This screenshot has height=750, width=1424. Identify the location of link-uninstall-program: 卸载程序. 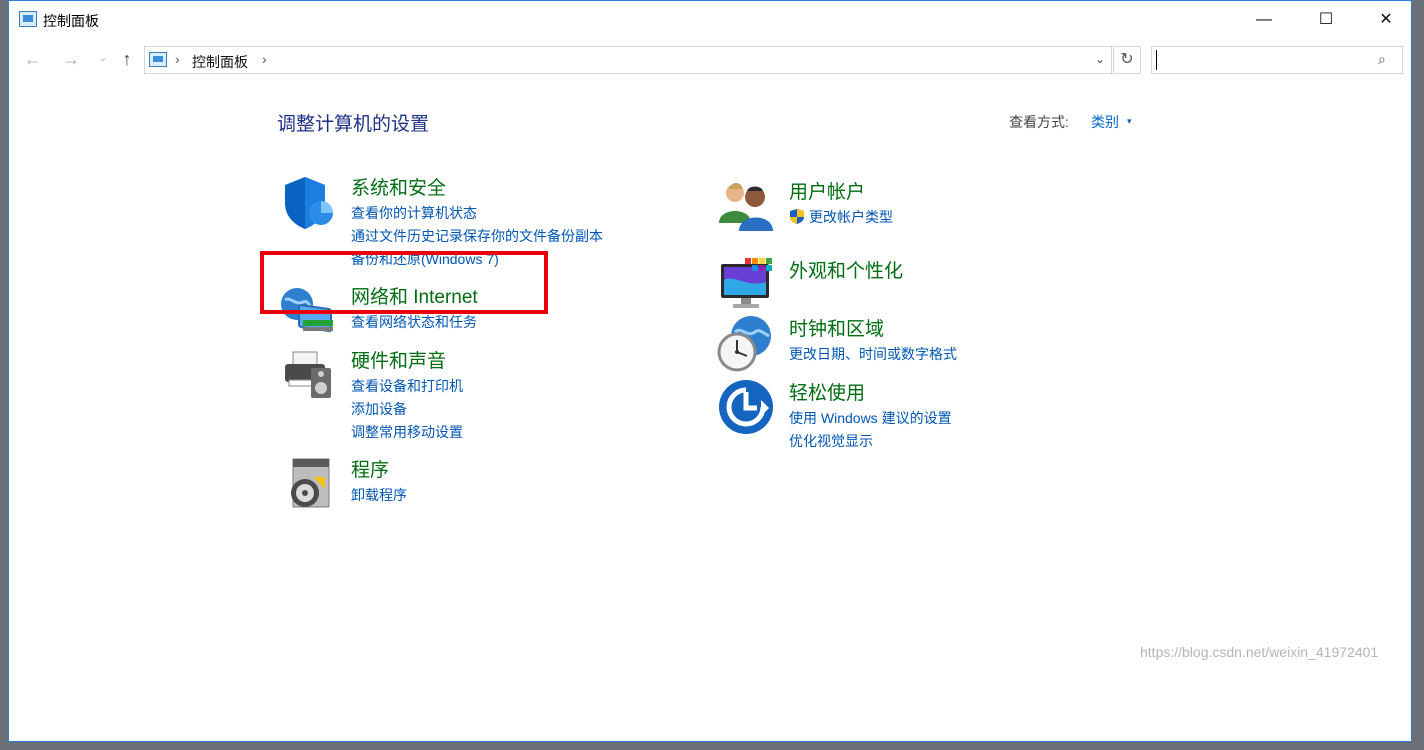
(379, 495).